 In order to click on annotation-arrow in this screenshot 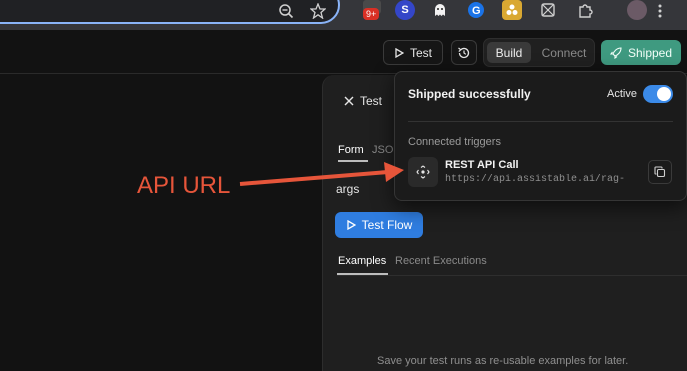, I will do `click(321, 174)`.